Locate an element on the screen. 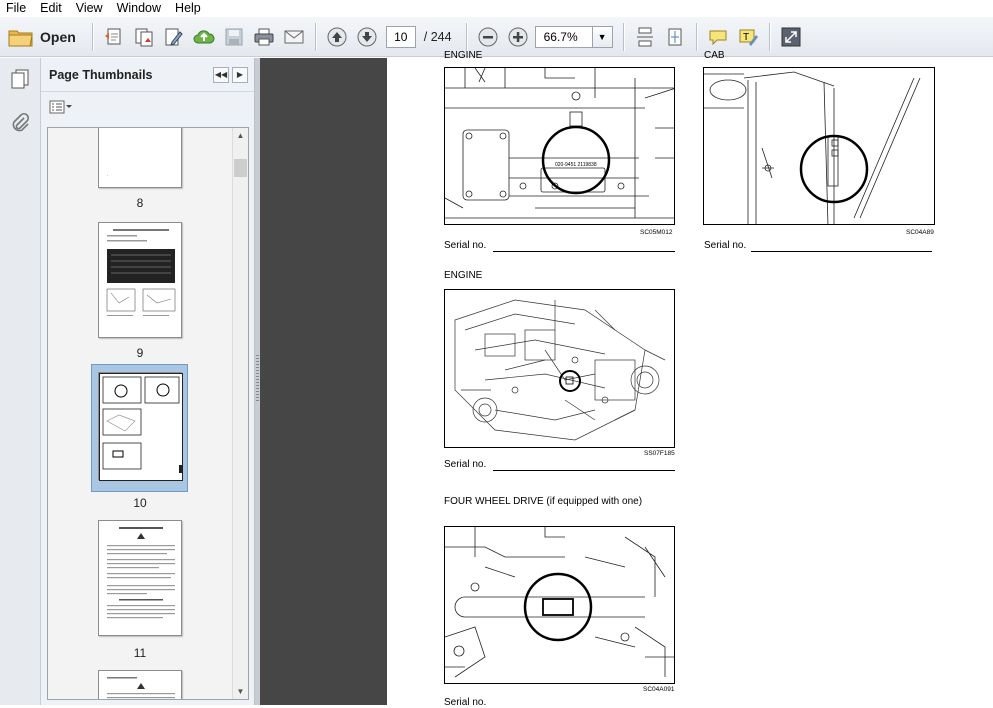 The image size is (993, 708). zoom-out-button is located at coordinates (488, 37).